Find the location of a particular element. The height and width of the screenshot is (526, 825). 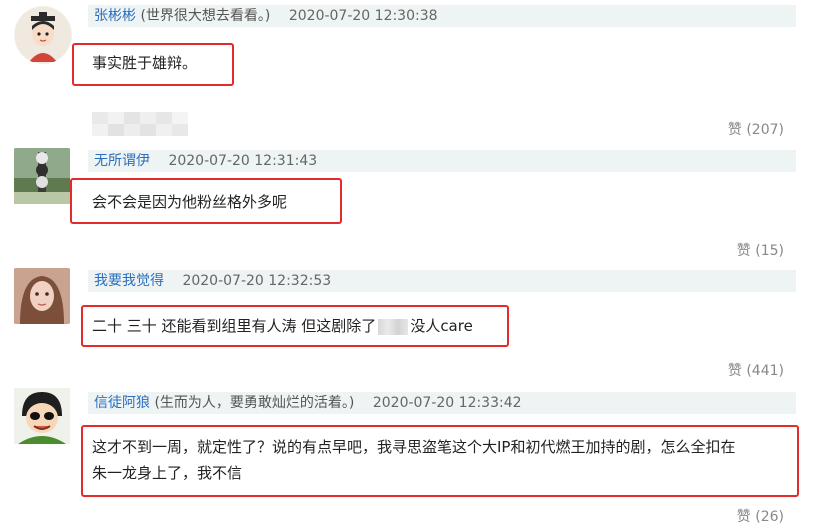

portrait-avatar-icon is located at coordinates (42, 296).